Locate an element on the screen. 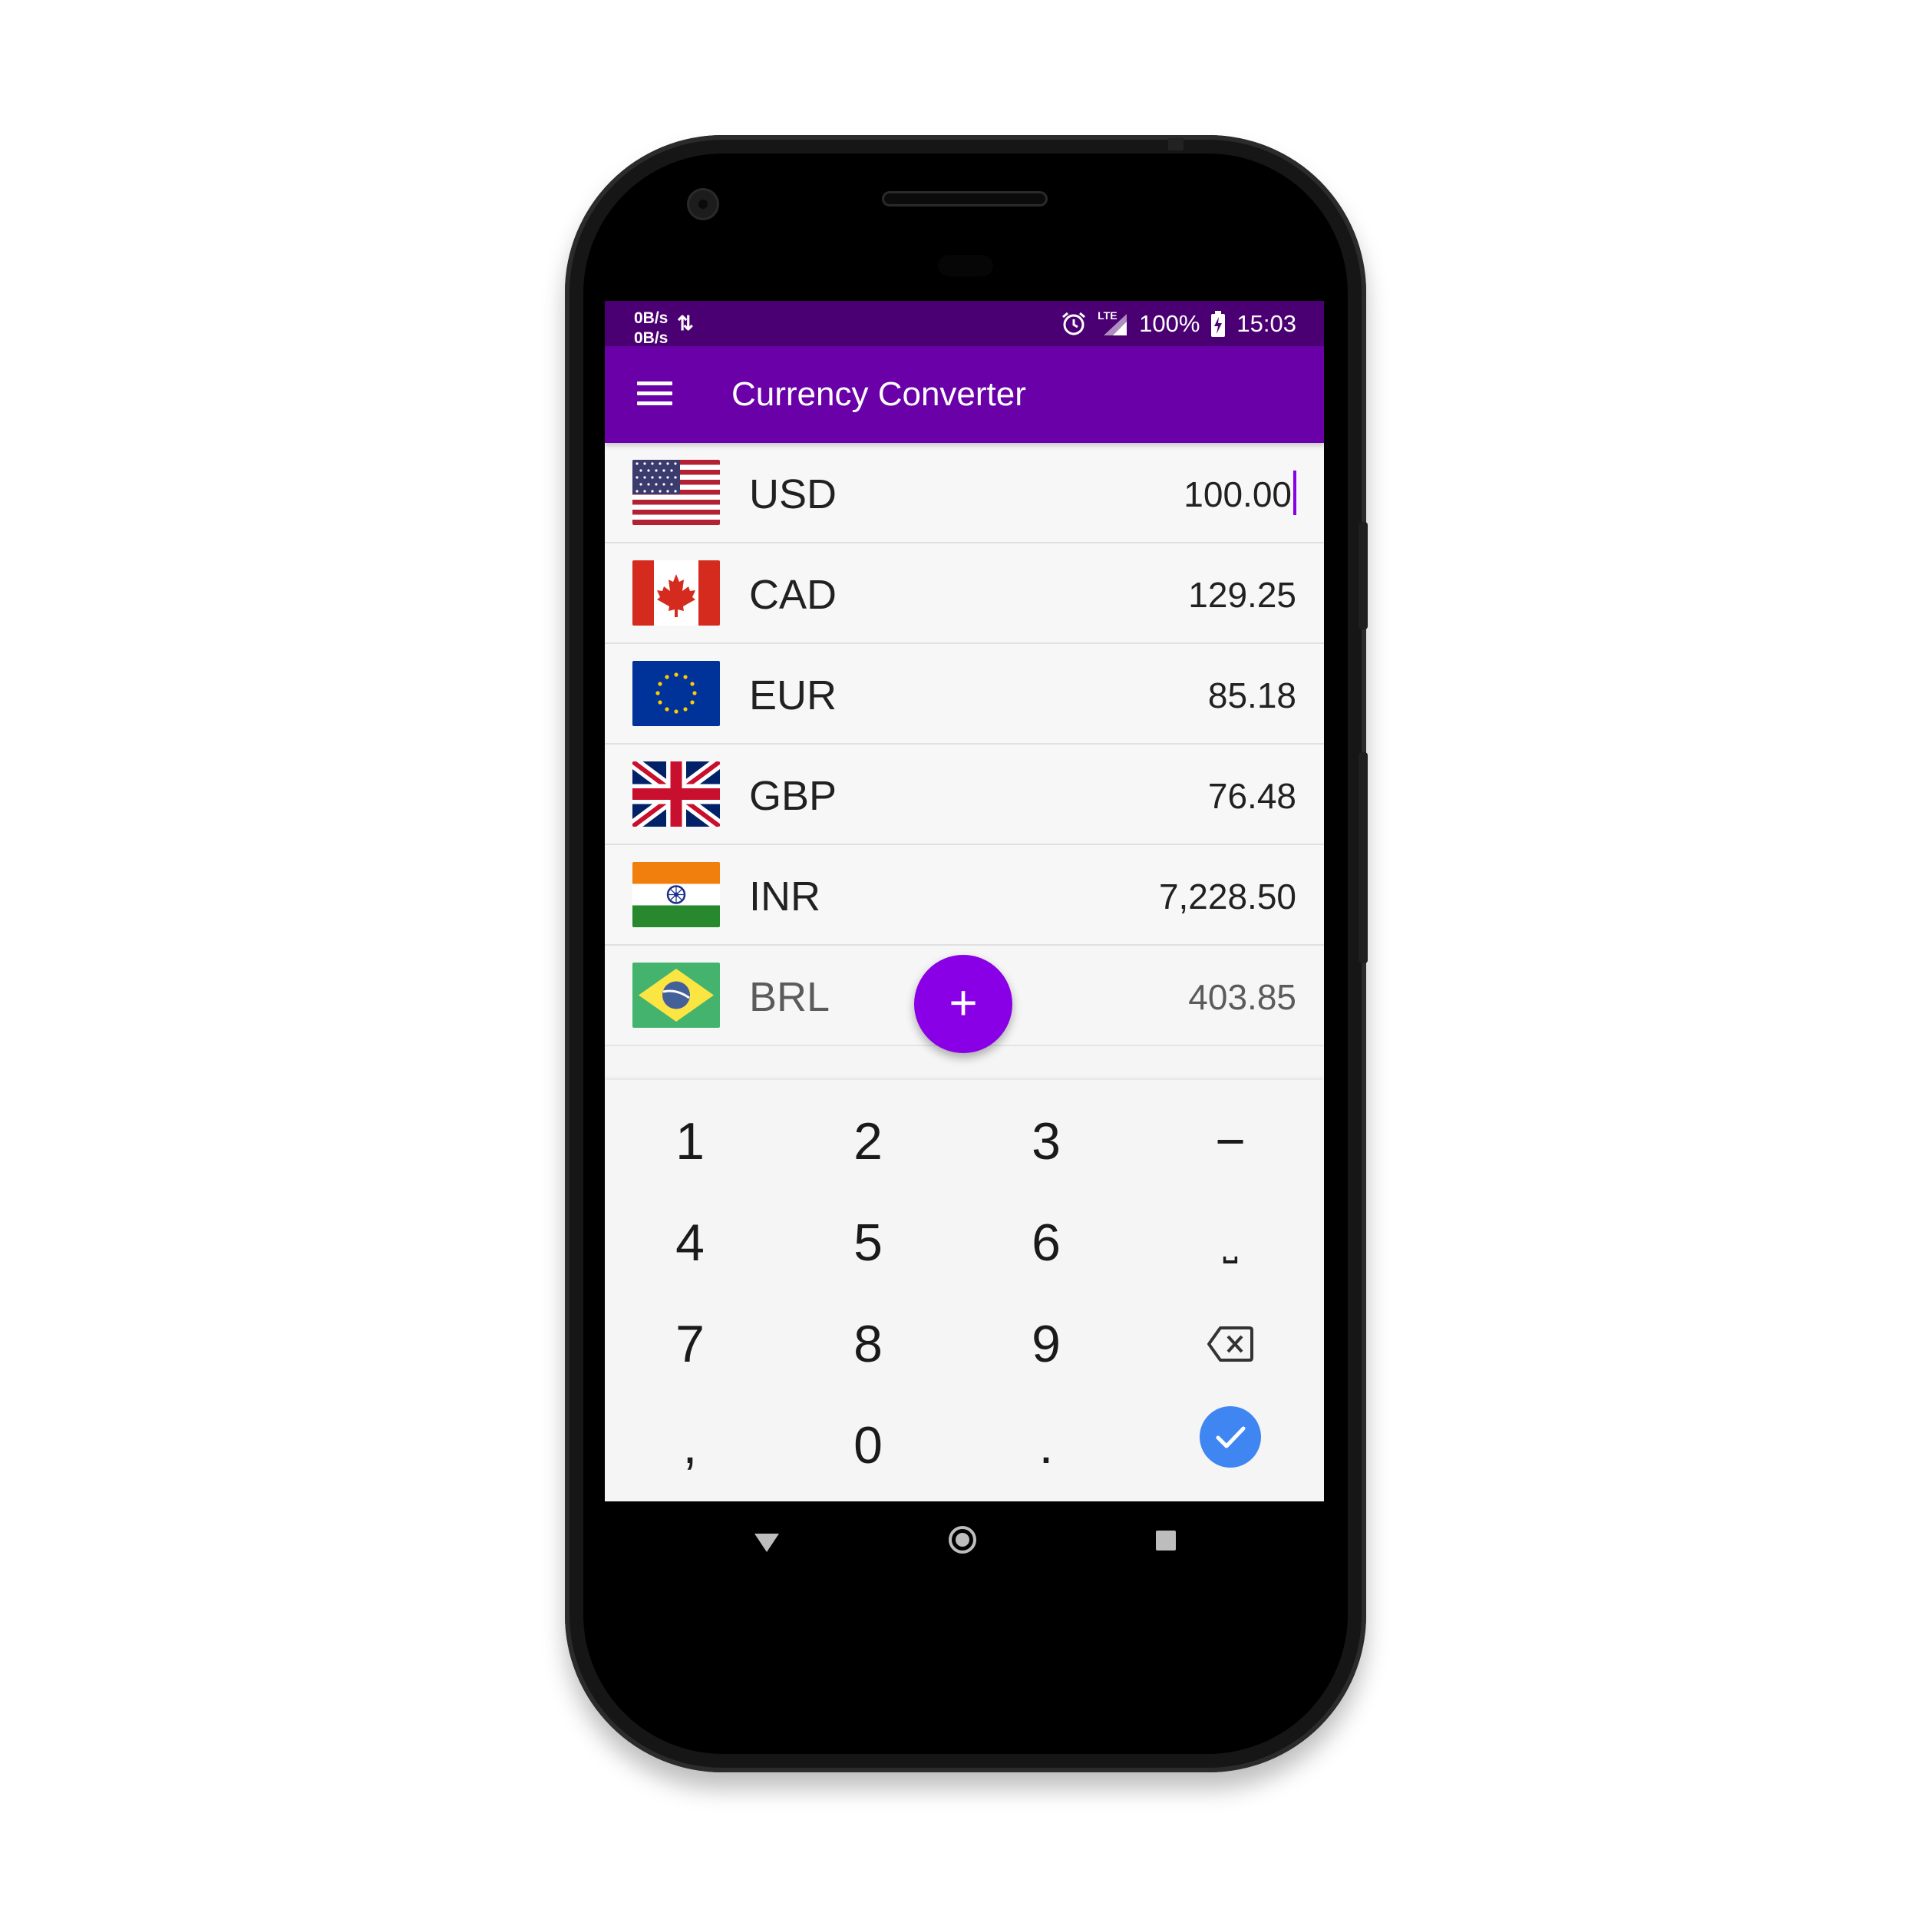 The image size is (1928, 1932). key-comma: , is located at coordinates (690, 1445).